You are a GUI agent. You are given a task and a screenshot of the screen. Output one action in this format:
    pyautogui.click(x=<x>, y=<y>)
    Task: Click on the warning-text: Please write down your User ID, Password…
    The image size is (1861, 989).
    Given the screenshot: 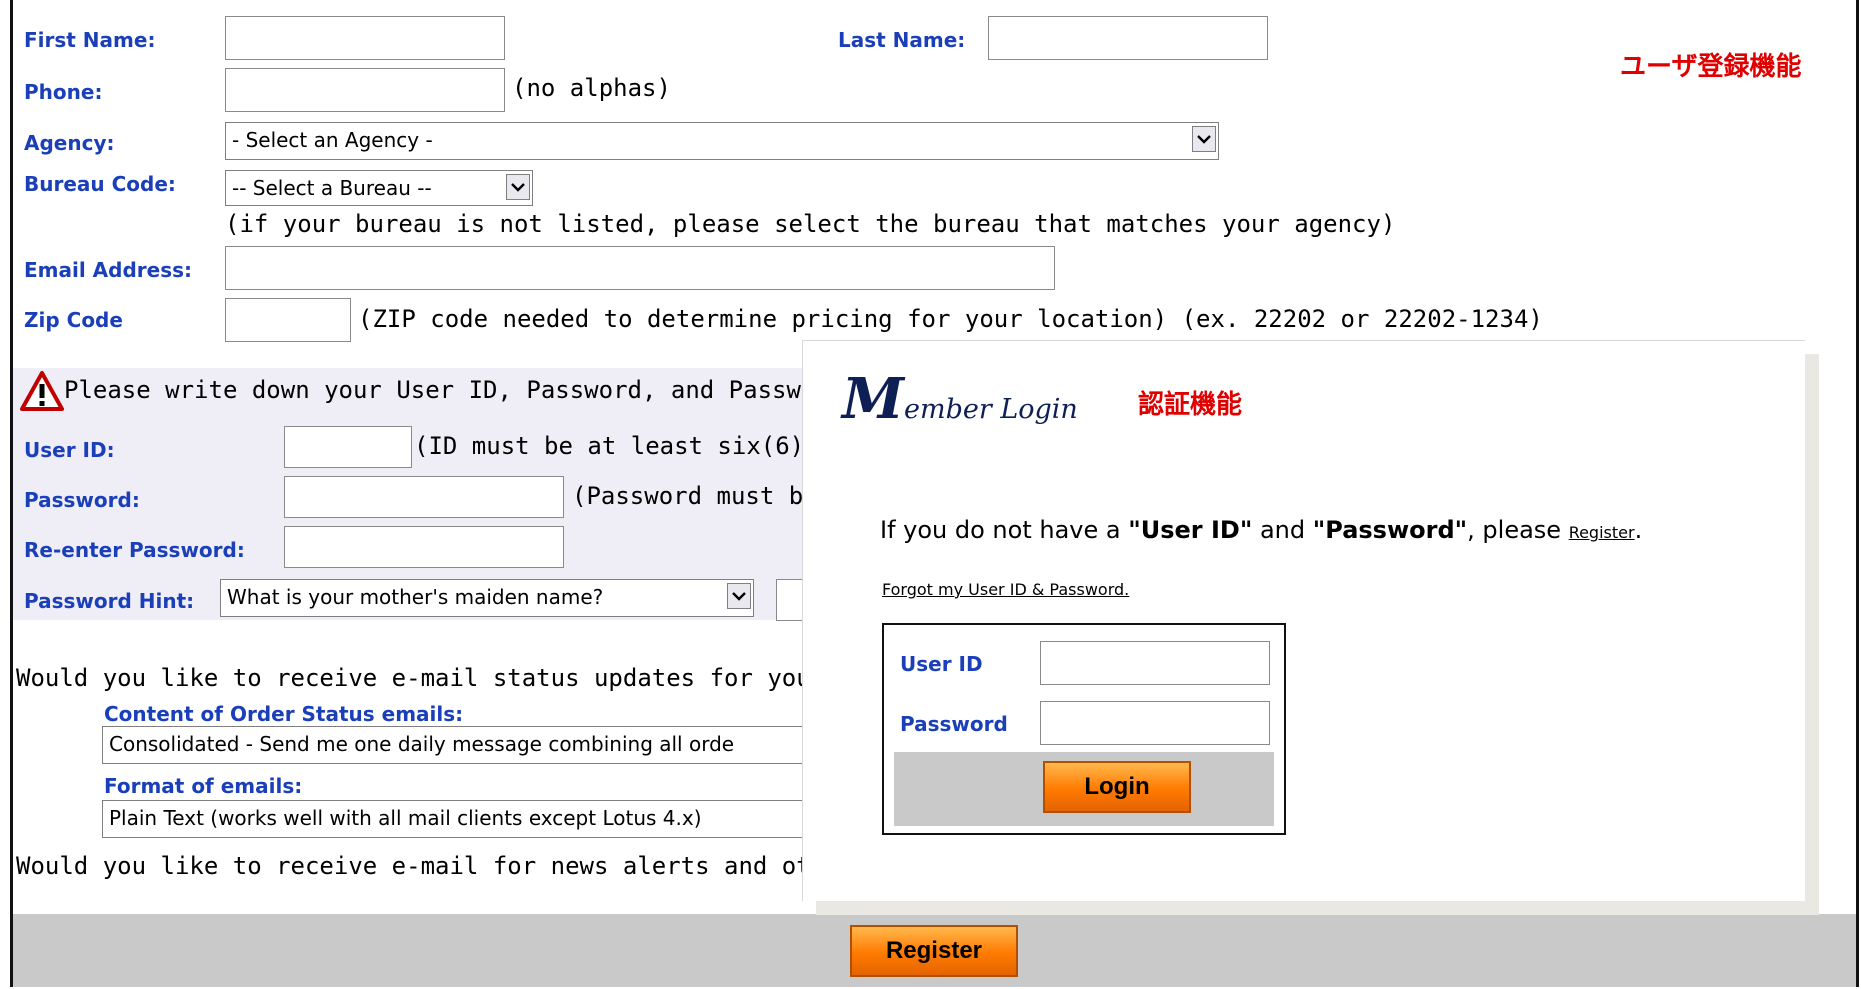 What is the action you would take?
    pyautogui.click(x=440, y=390)
    